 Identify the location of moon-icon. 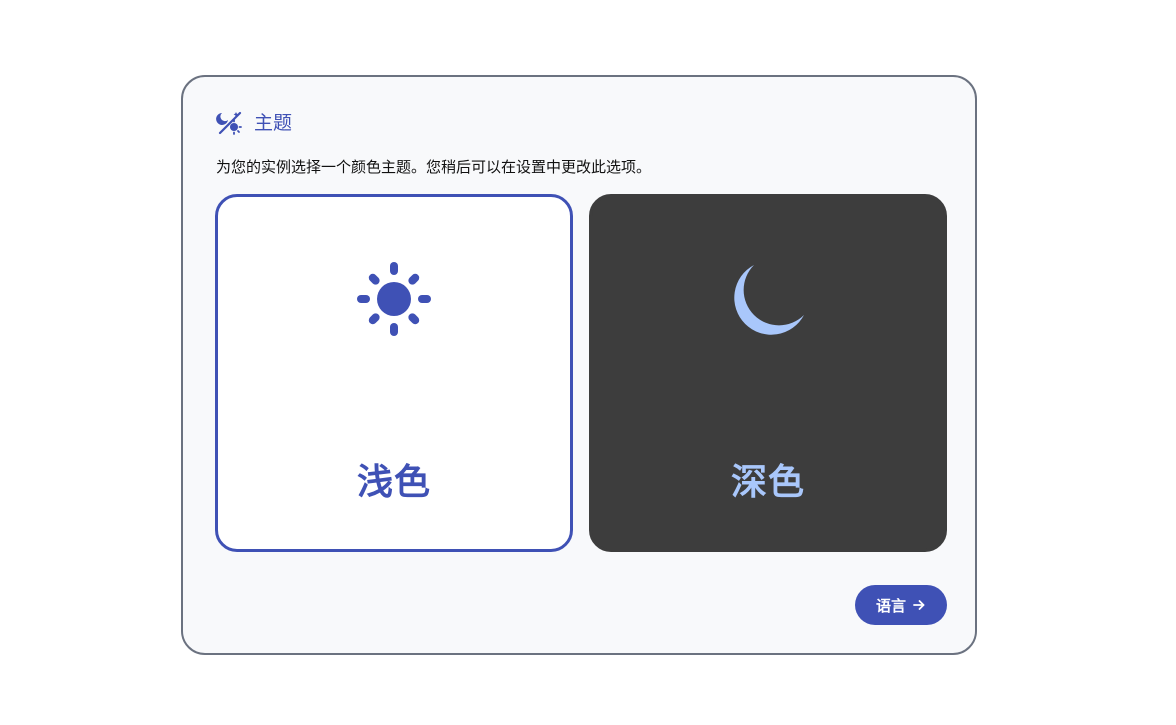
(768, 299).